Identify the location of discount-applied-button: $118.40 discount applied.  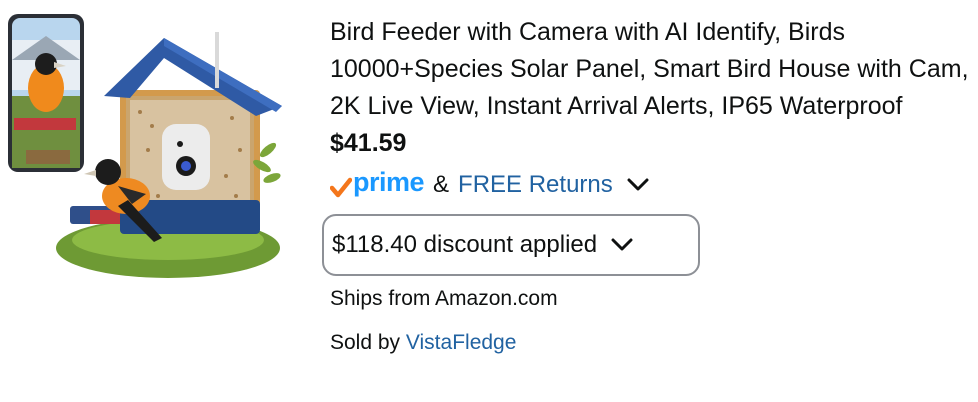
(511, 245).